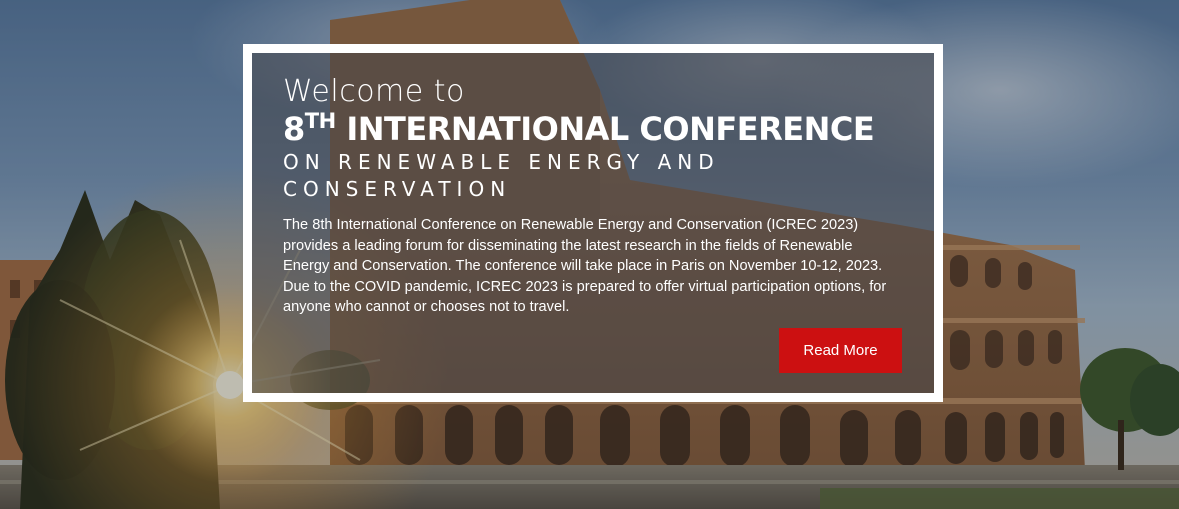 This screenshot has width=1179, height=509. What do you see at coordinates (320, 121) in the screenshot?
I see `title-superscript: TH` at bounding box center [320, 121].